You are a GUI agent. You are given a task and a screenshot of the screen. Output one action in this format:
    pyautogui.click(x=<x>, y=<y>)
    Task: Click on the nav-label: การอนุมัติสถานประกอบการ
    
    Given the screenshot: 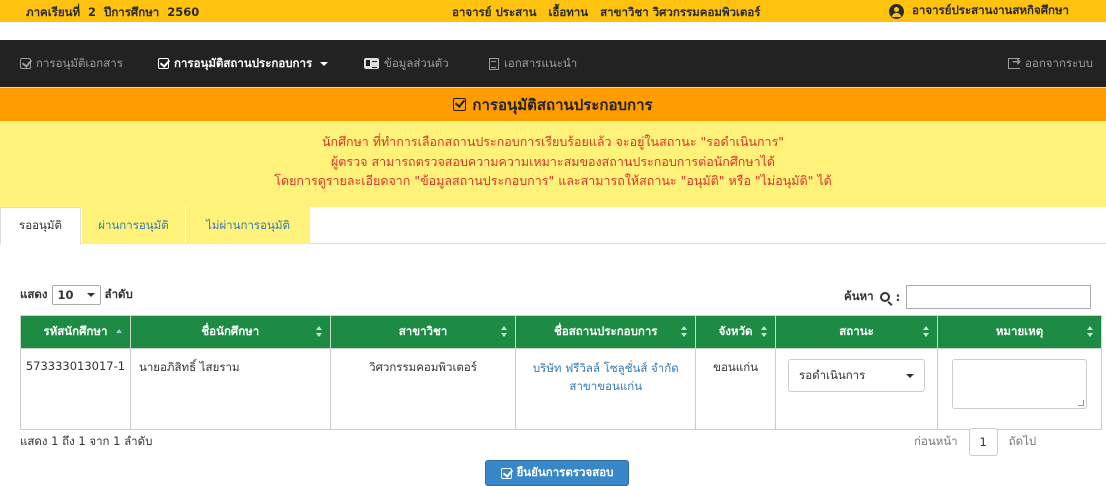 What is the action you would take?
    pyautogui.click(x=243, y=62)
    